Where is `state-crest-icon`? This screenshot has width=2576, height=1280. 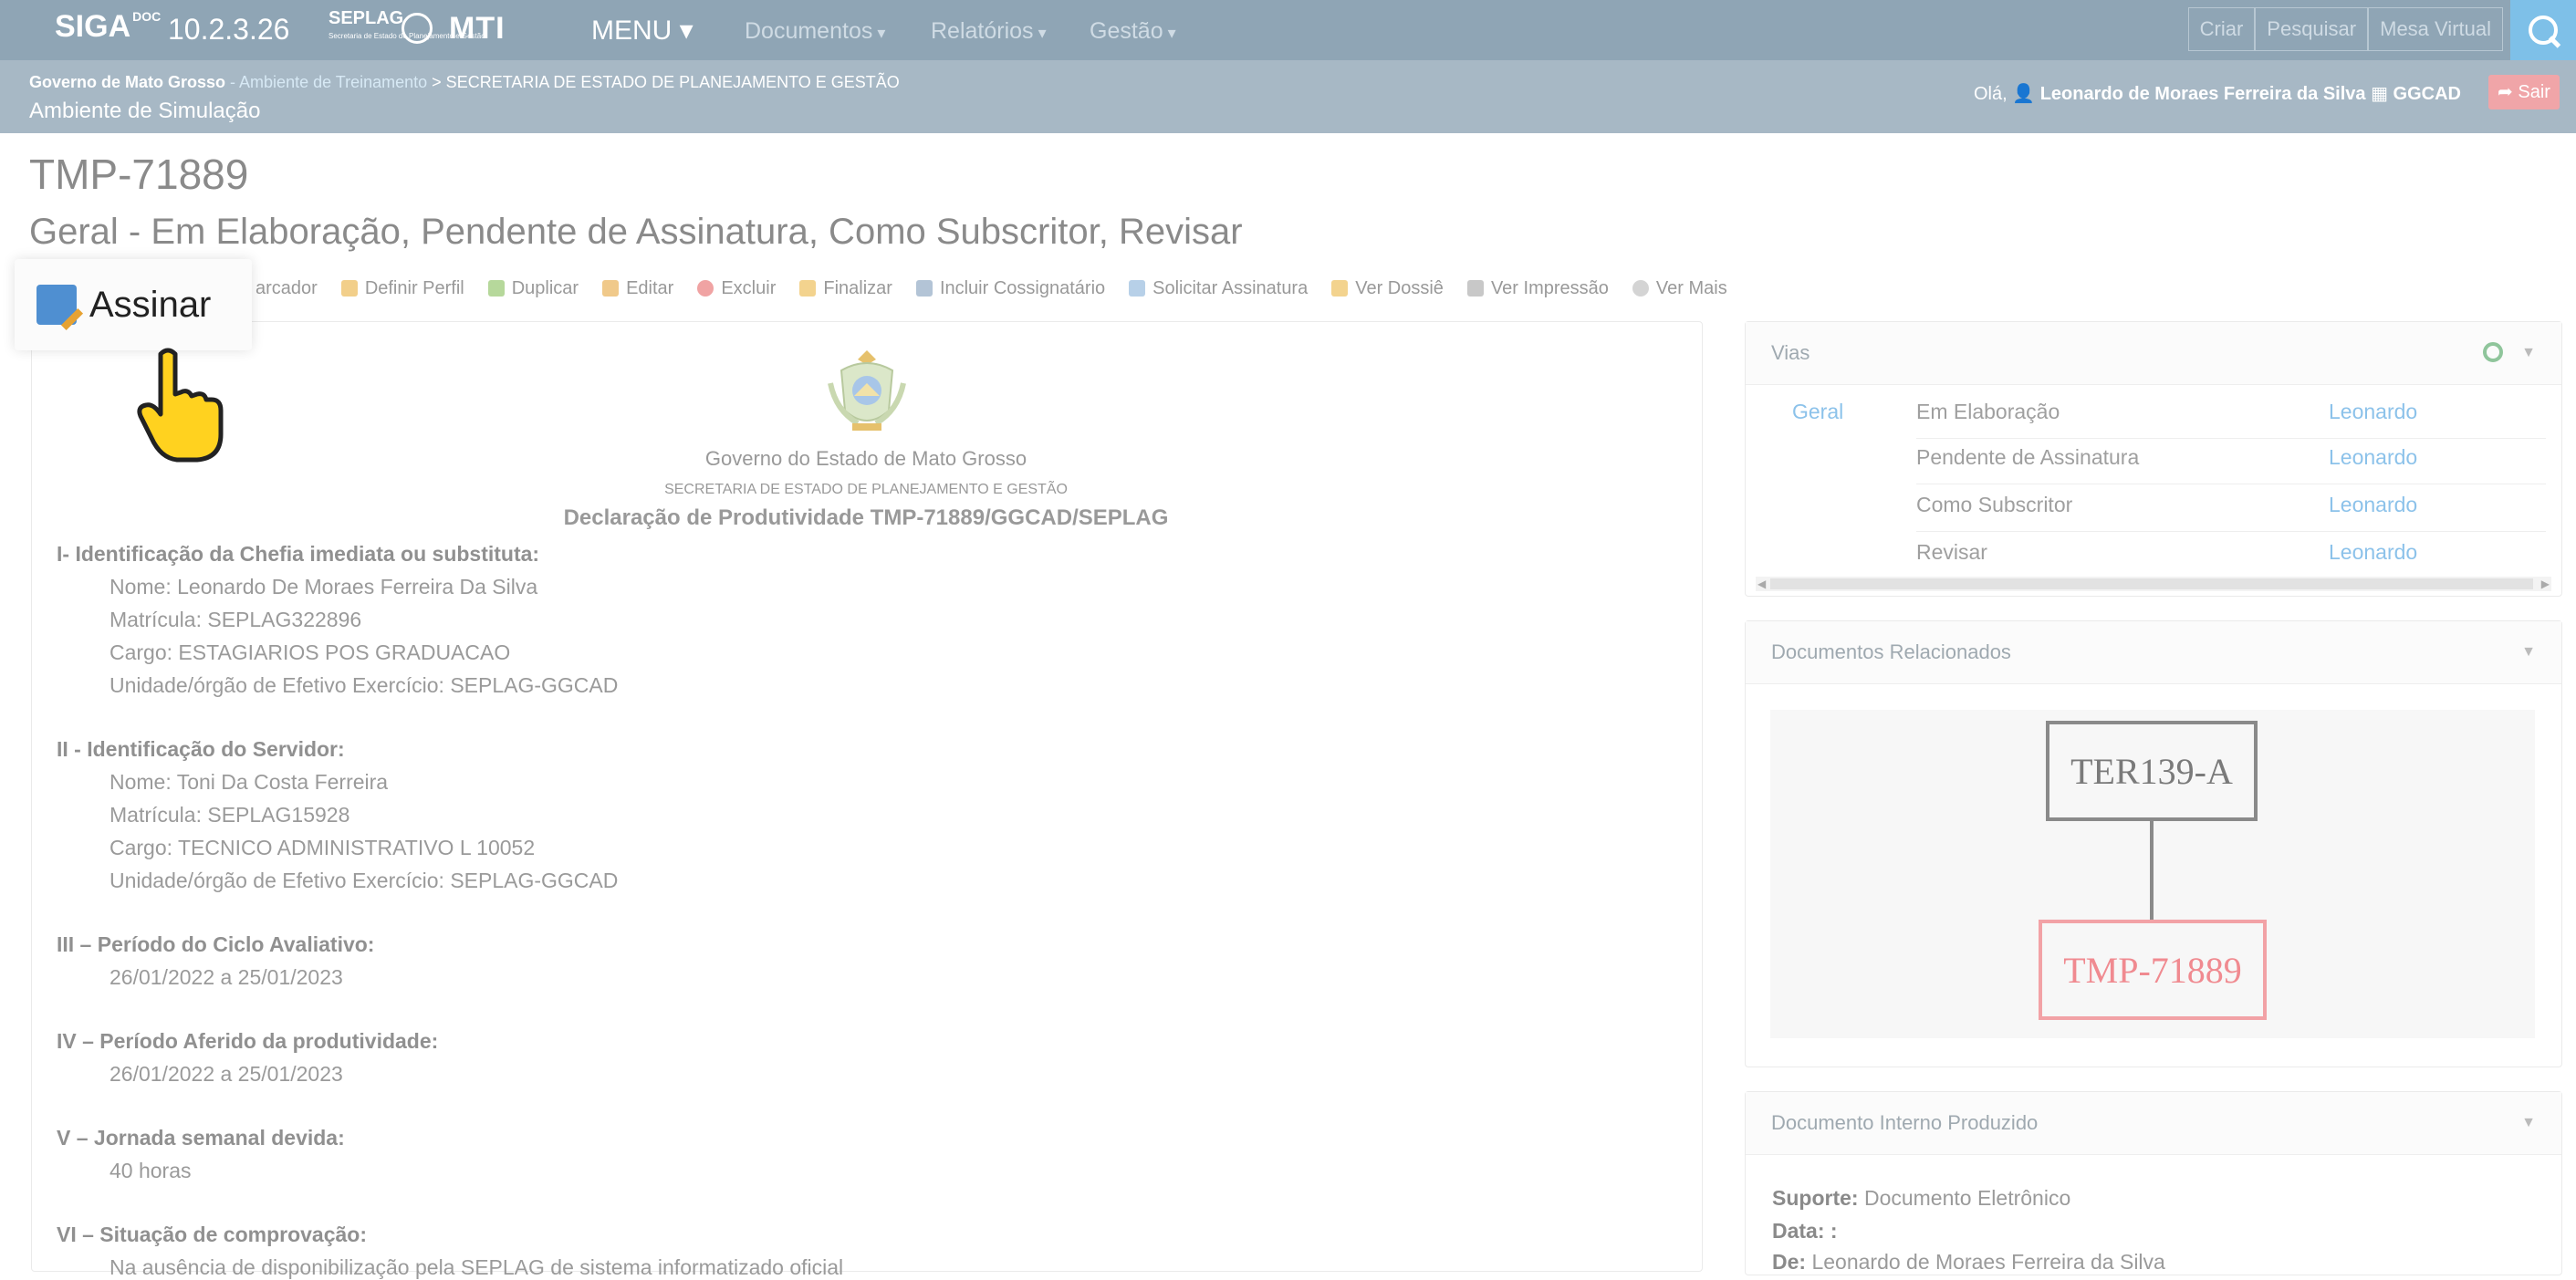
state-crest-icon is located at coordinates (867, 391).